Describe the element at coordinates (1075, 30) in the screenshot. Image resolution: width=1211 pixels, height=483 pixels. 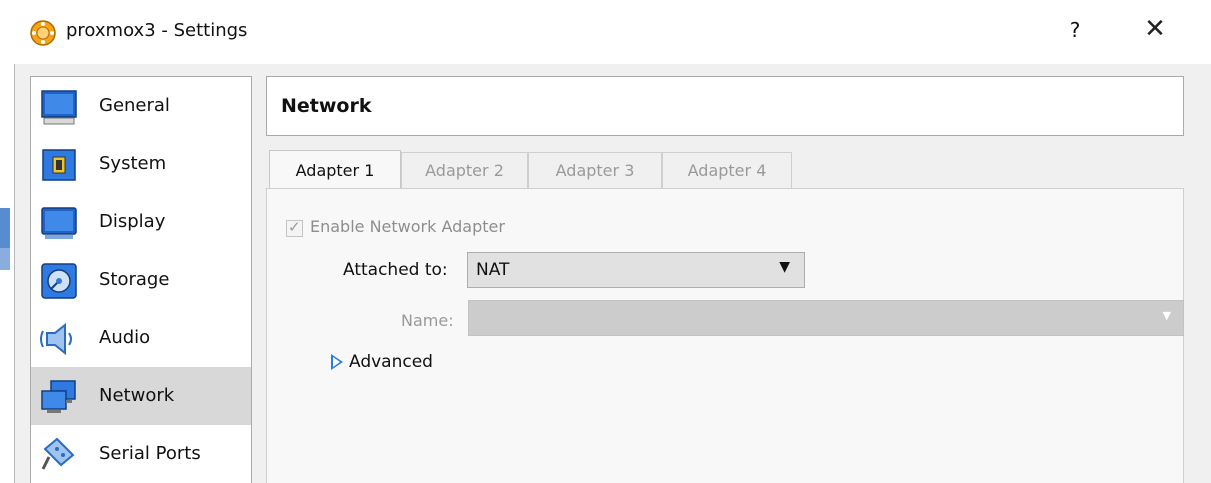
I see `help-button: ?` at that location.